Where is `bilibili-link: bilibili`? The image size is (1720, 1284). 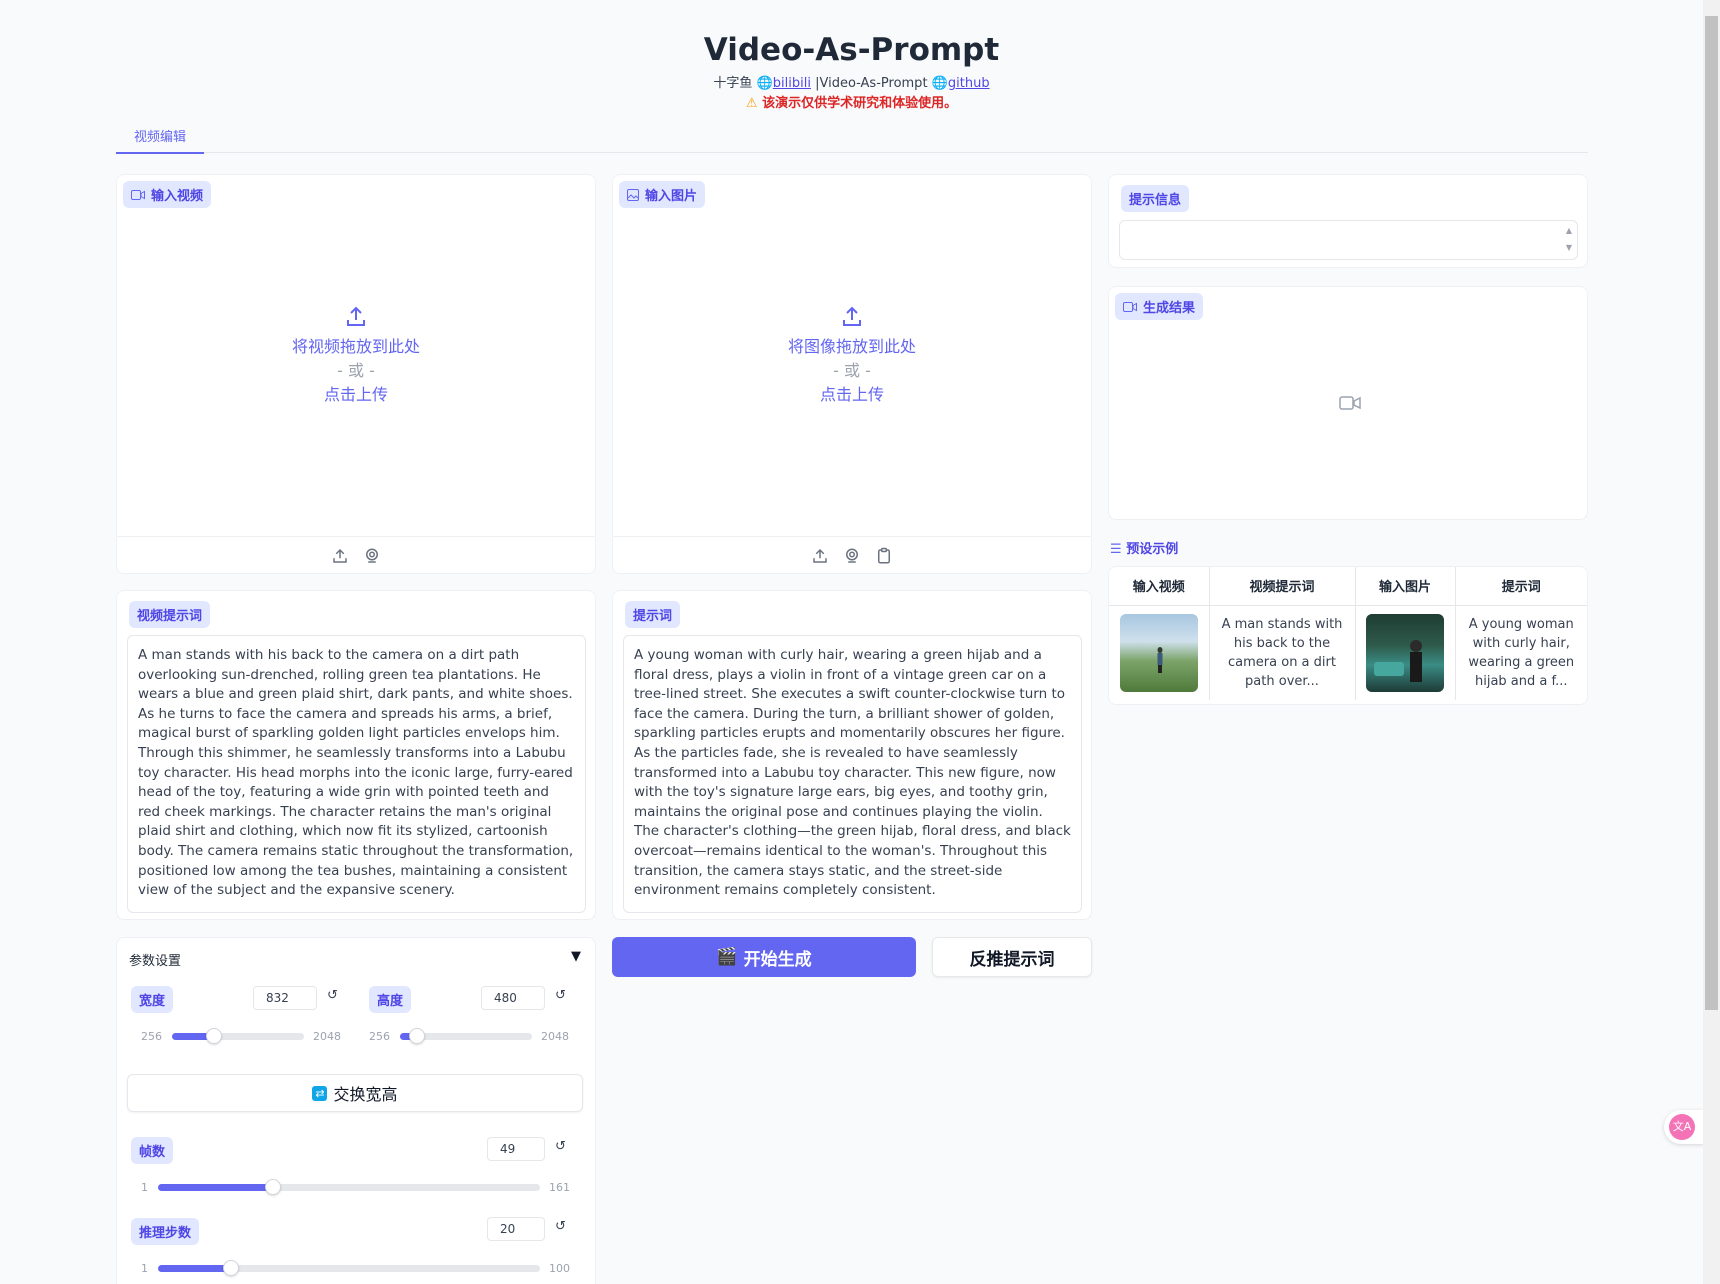 bilibili-link: bilibili is located at coordinates (792, 83).